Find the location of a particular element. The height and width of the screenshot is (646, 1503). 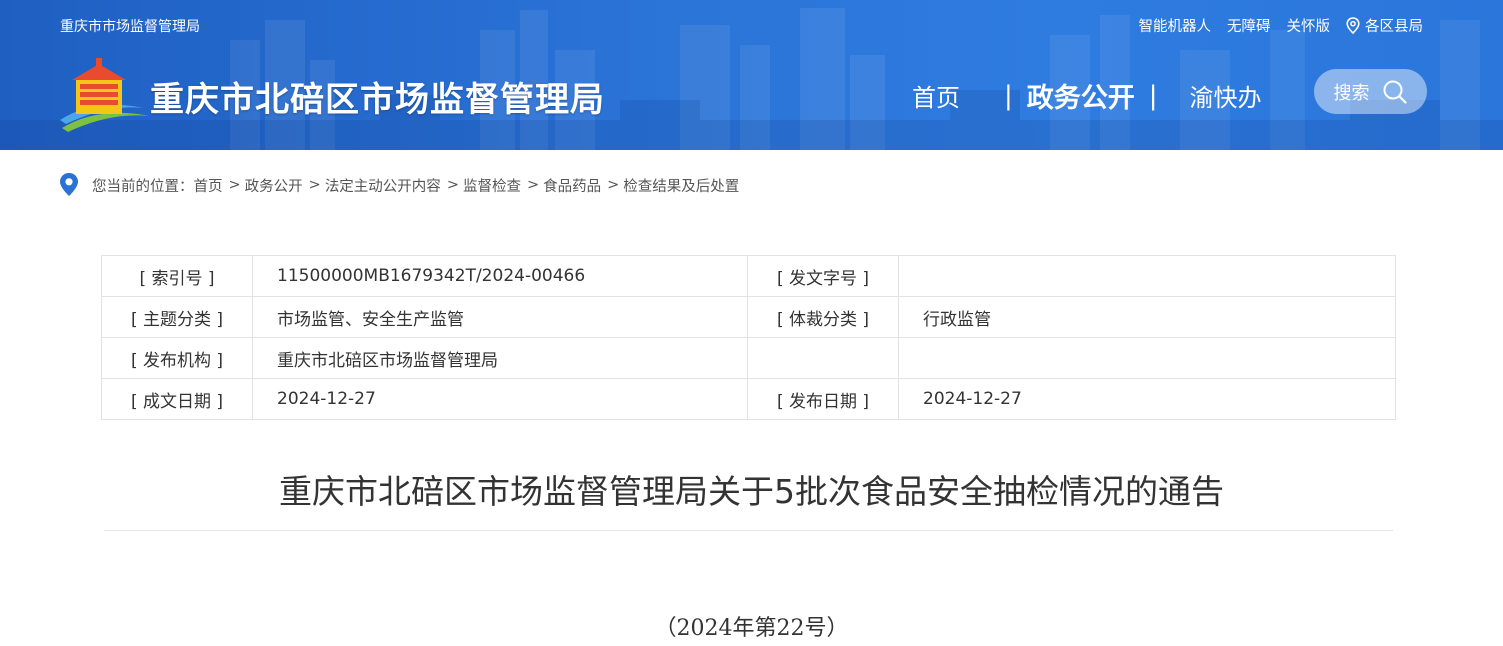

accessibility-link: 无障碍 is located at coordinates (1249, 25).